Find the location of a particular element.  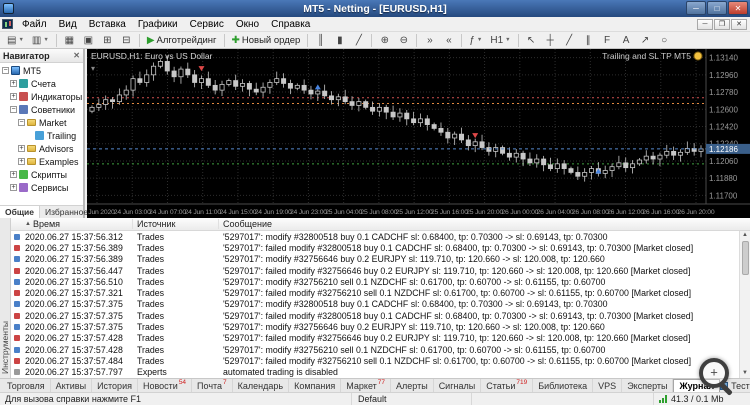

bottom-tab-10: Статьи 719 is located at coordinates (507, 385).